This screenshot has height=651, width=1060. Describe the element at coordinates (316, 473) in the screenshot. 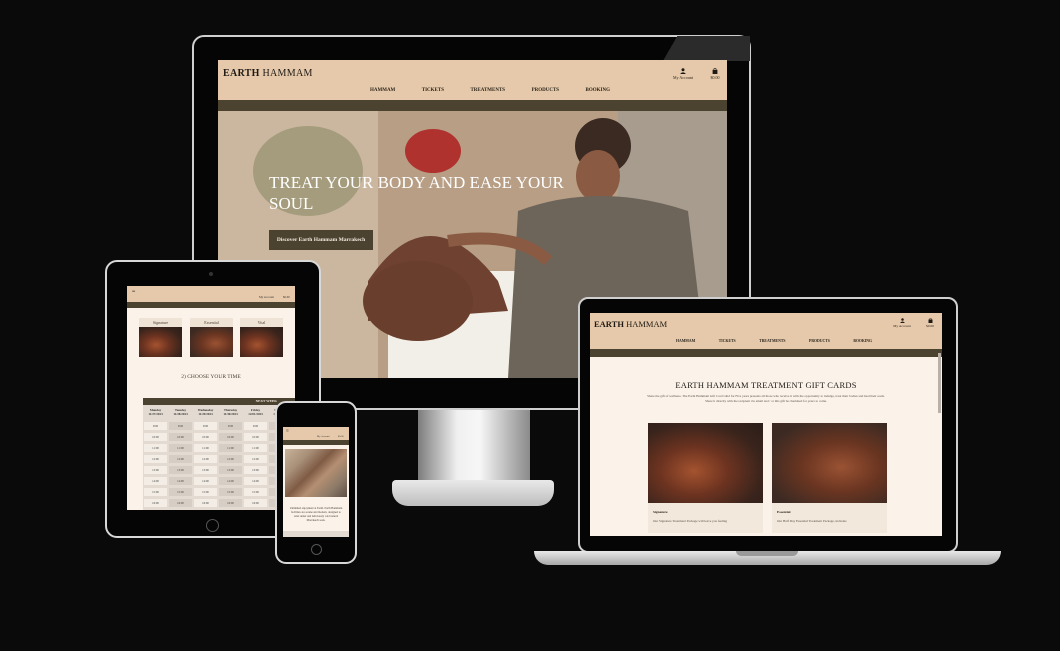

I see `phone-hero-image` at that location.